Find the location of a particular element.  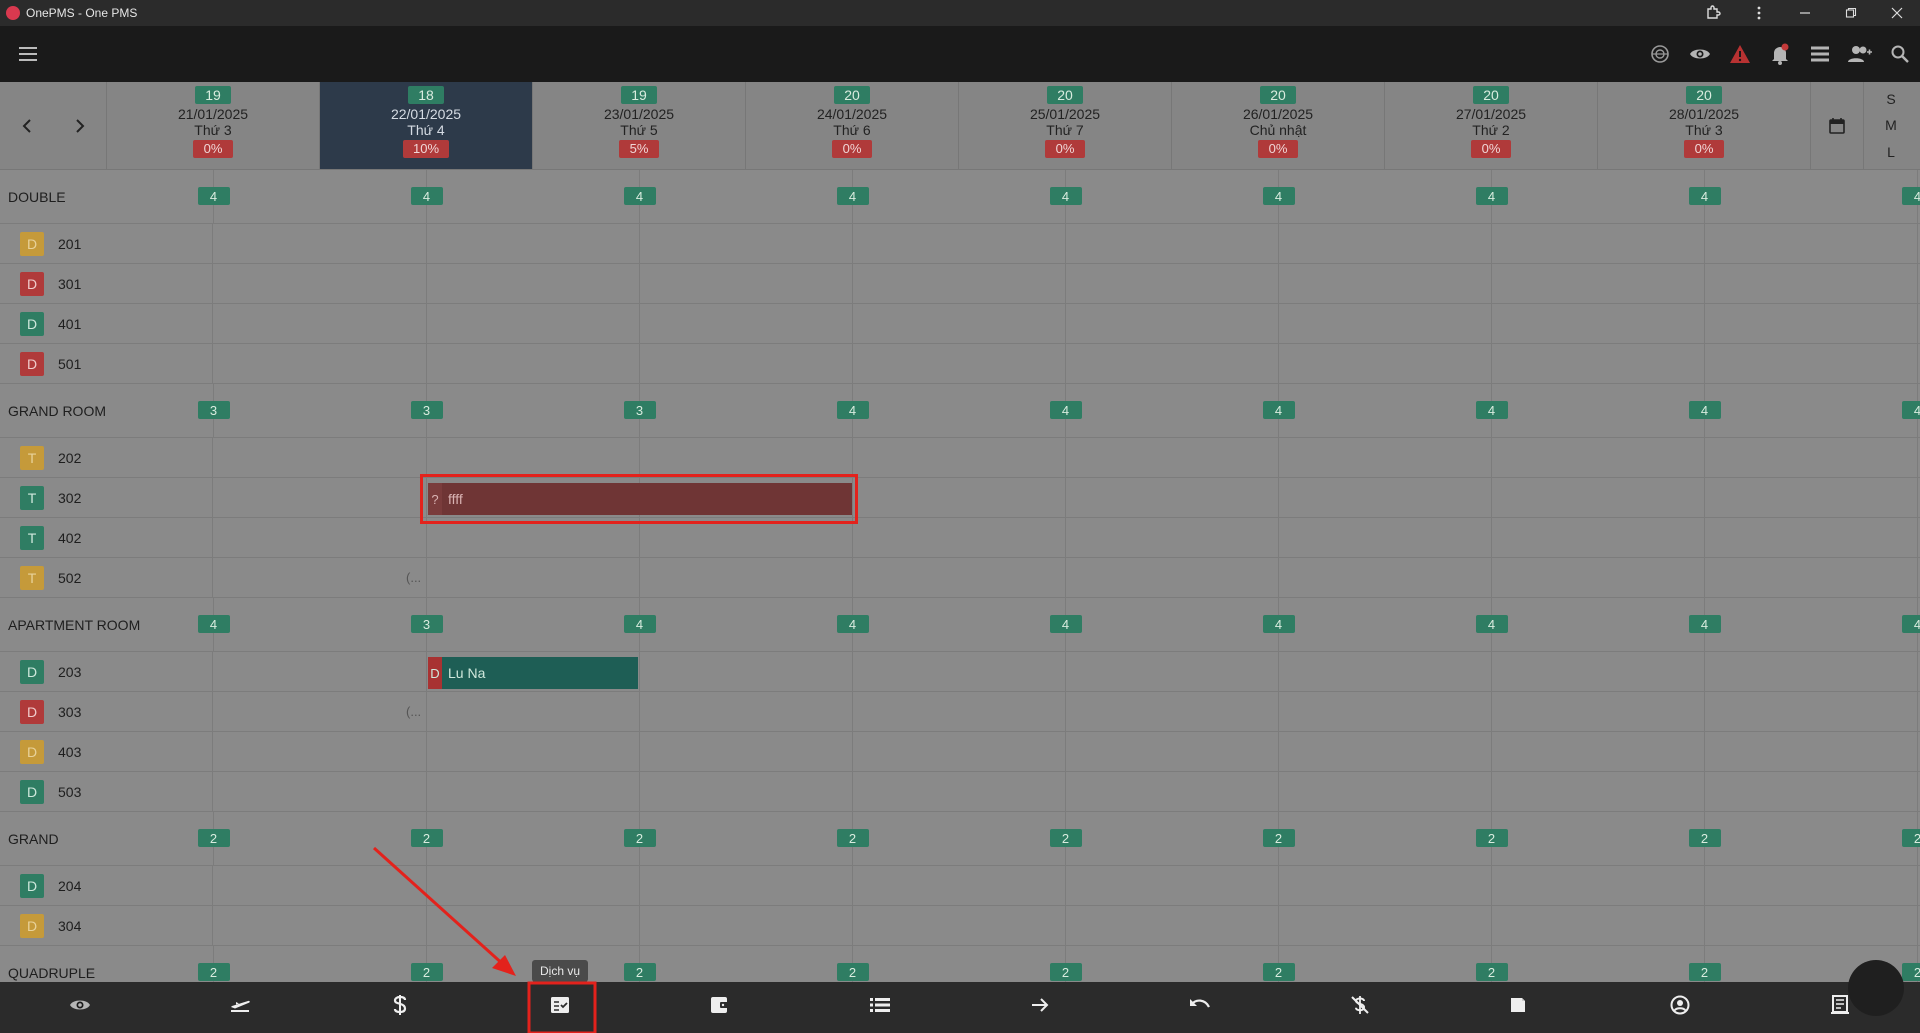

hamburger-menu-icon is located at coordinates (28, 54).